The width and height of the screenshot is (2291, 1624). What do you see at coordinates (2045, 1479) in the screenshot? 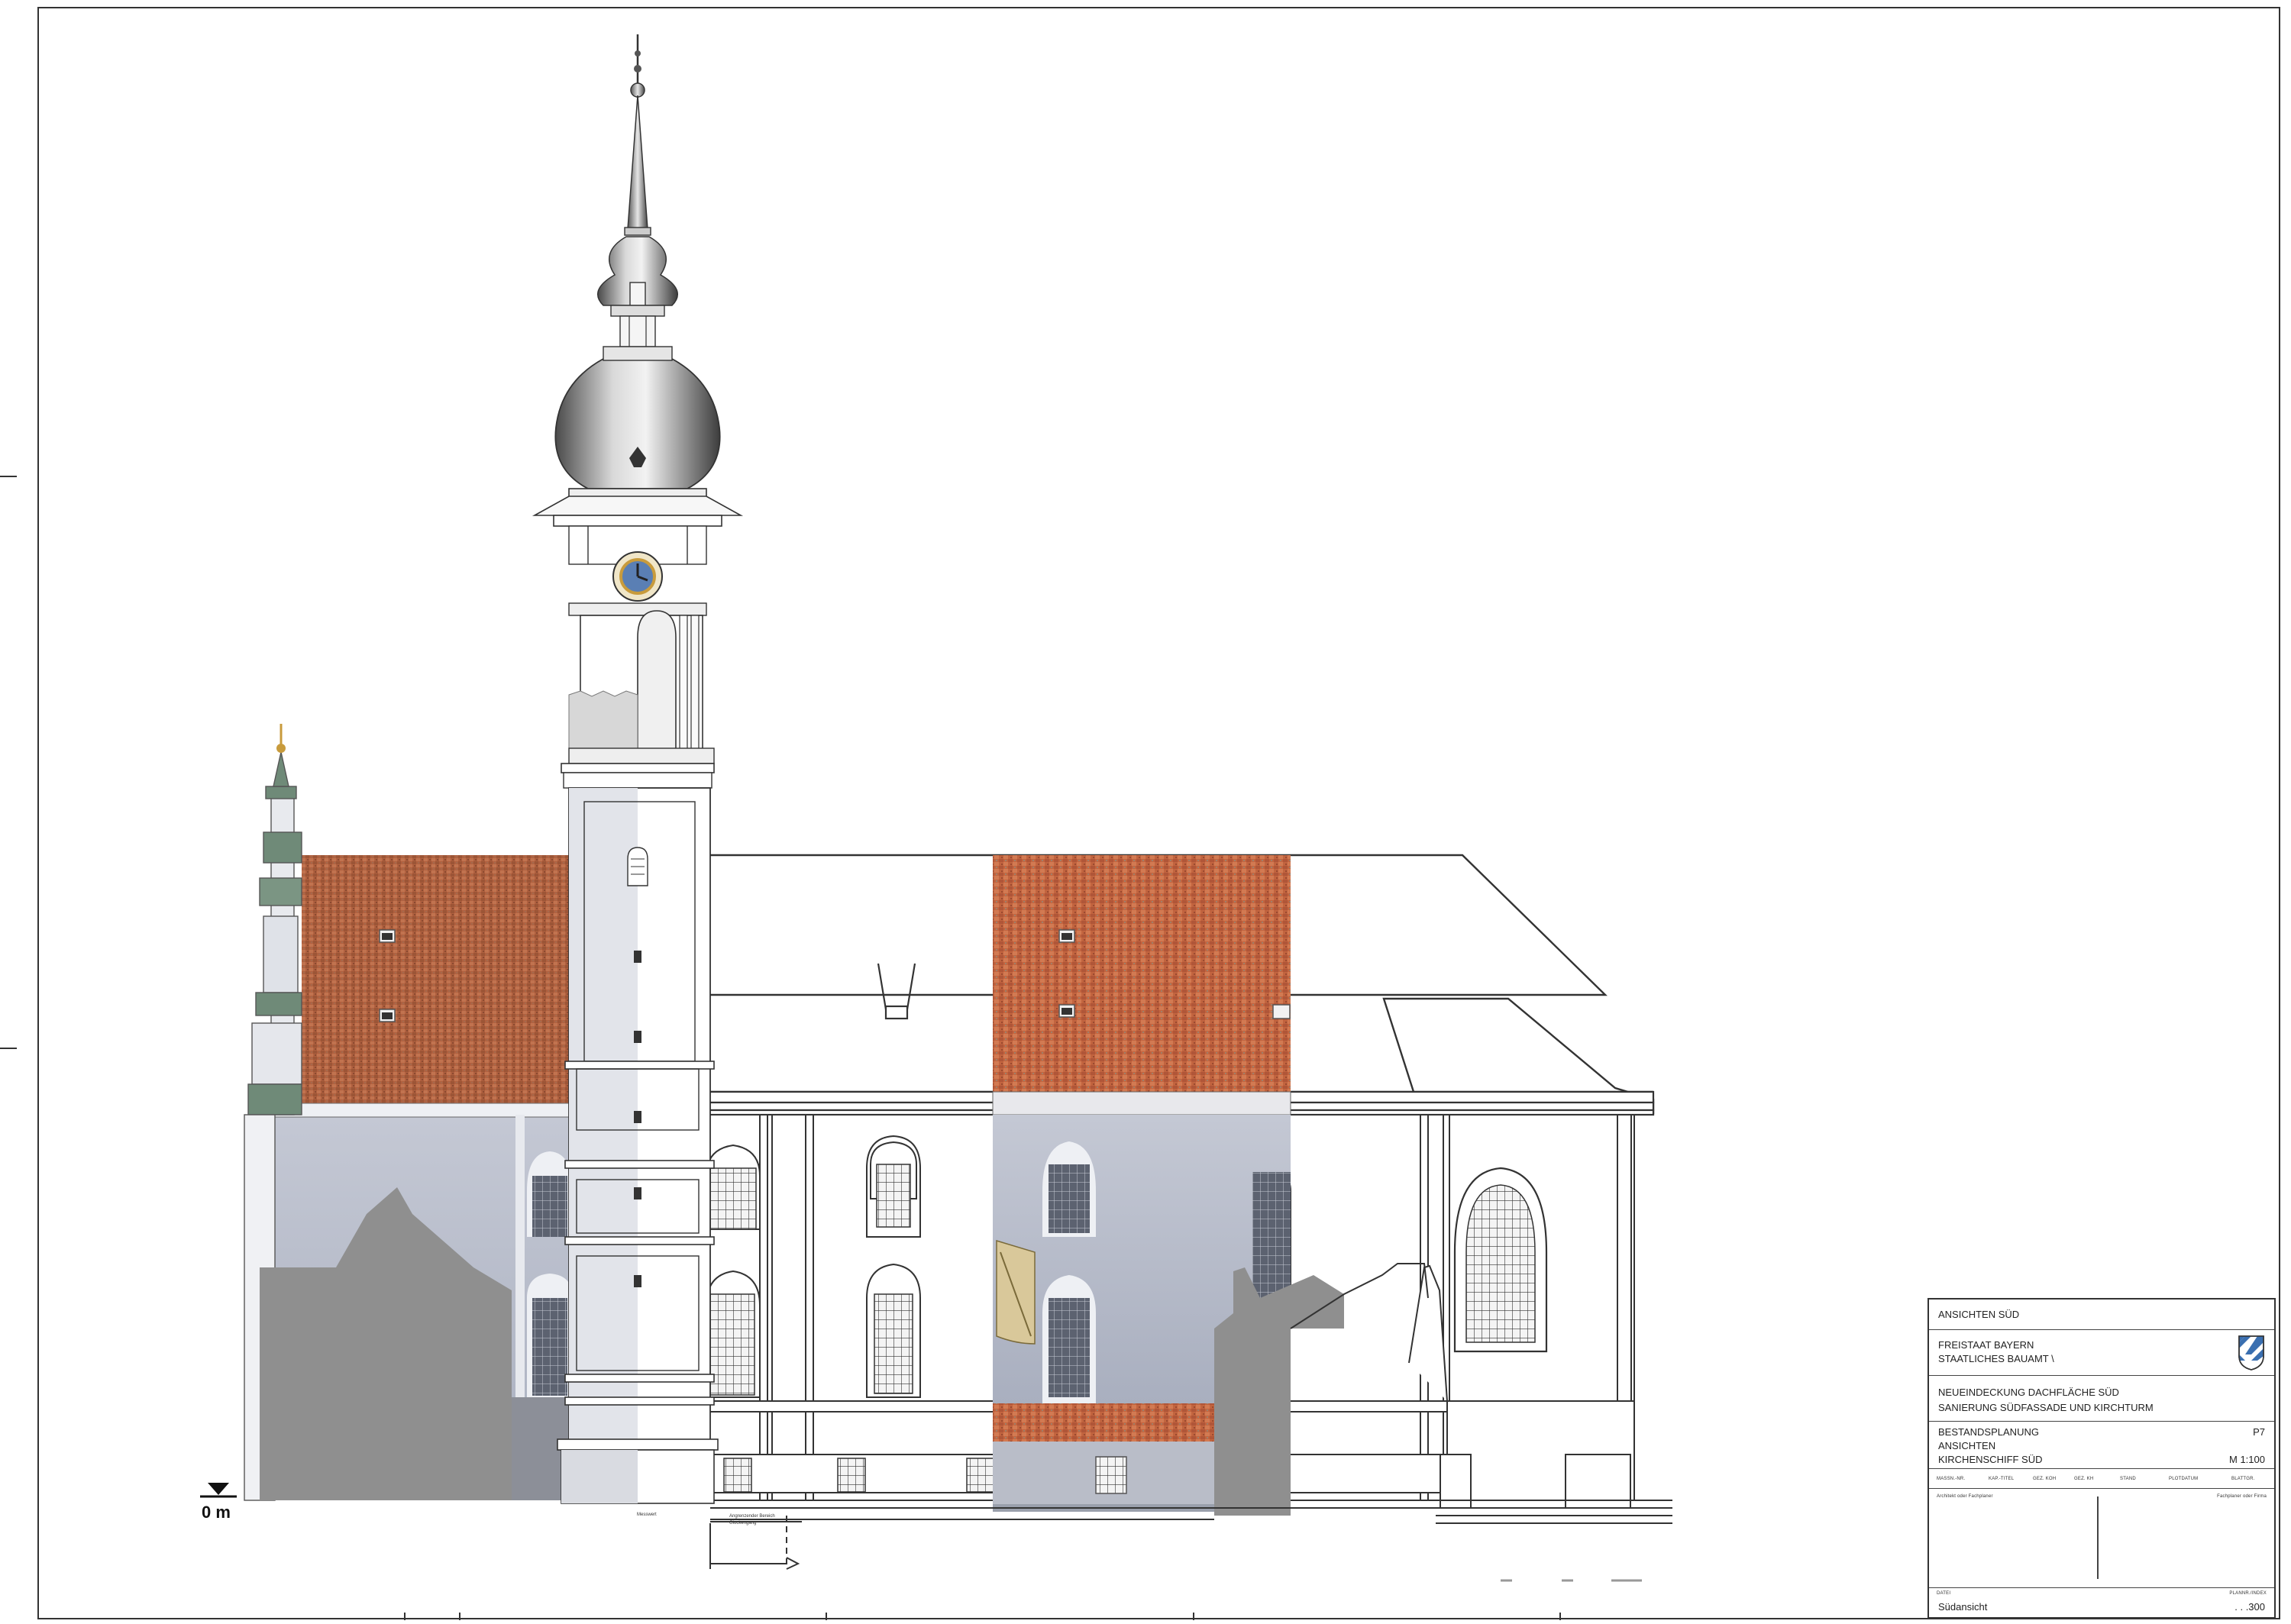
I see `info-header-3: GEZ. KOH` at bounding box center [2045, 1479].